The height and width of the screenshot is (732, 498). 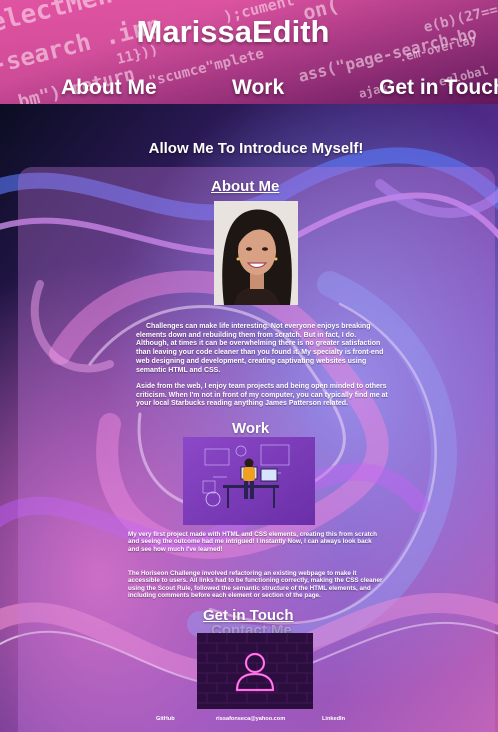 What do you see at coordinates (438, 88) in the screenshot?
I see `nav-contact-link: Get in Touch` at bounding box center [438, 88].